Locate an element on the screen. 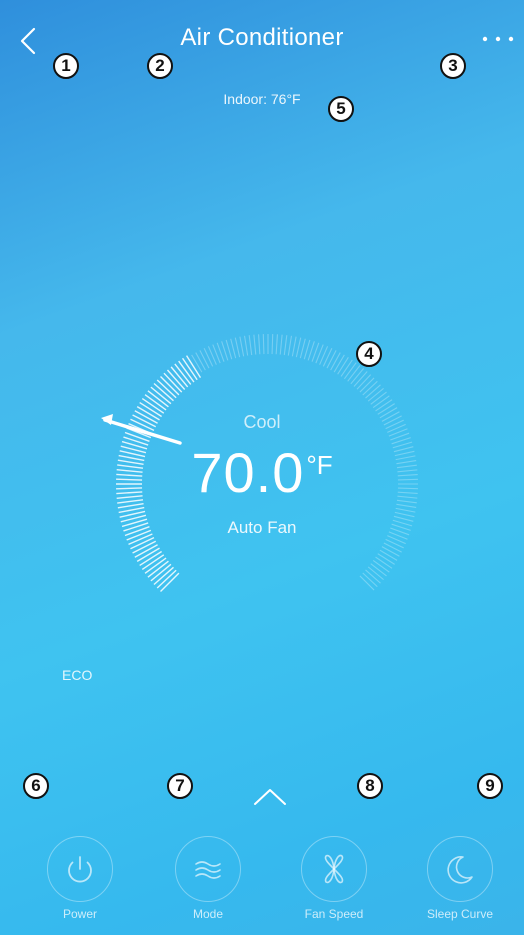 This screenshot has width=524, height=935. fan-speed-button: Fan Speed is located at coordinates (334, 880).